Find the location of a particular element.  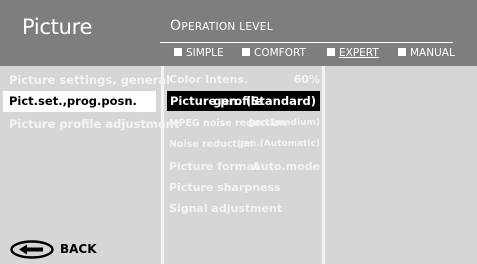

row-value: gen. (Standard) is located at coordinates (264, 101).